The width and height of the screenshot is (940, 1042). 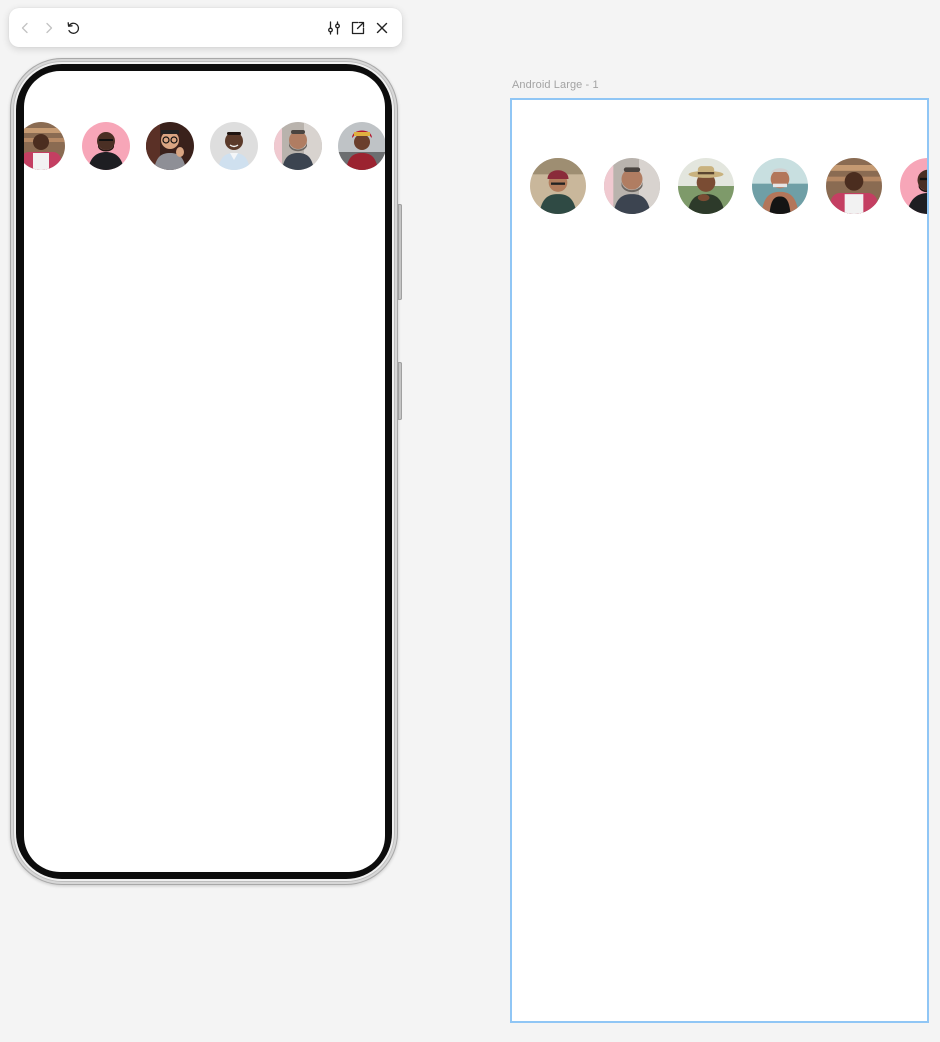 I want to click on restart-icon, so click(x=73, y=28).